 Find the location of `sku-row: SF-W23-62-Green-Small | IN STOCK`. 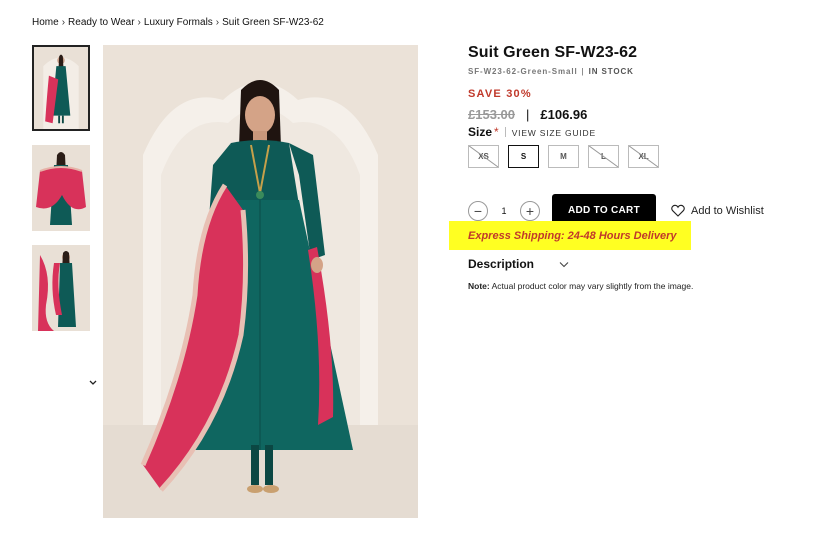

sku-row: SF-W23-62-Green-Small | IN STOCK is located at coordinates (633, 71).